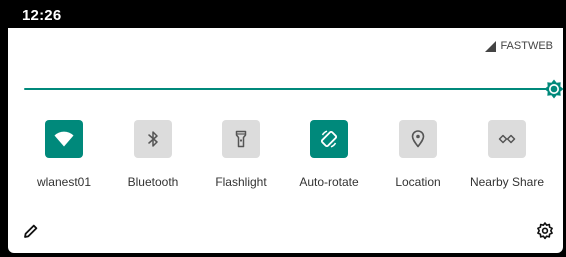 The height and width of the screenshot is (257, 566). I want to click on tile-label: Auto-rotate, so click(329, 182).